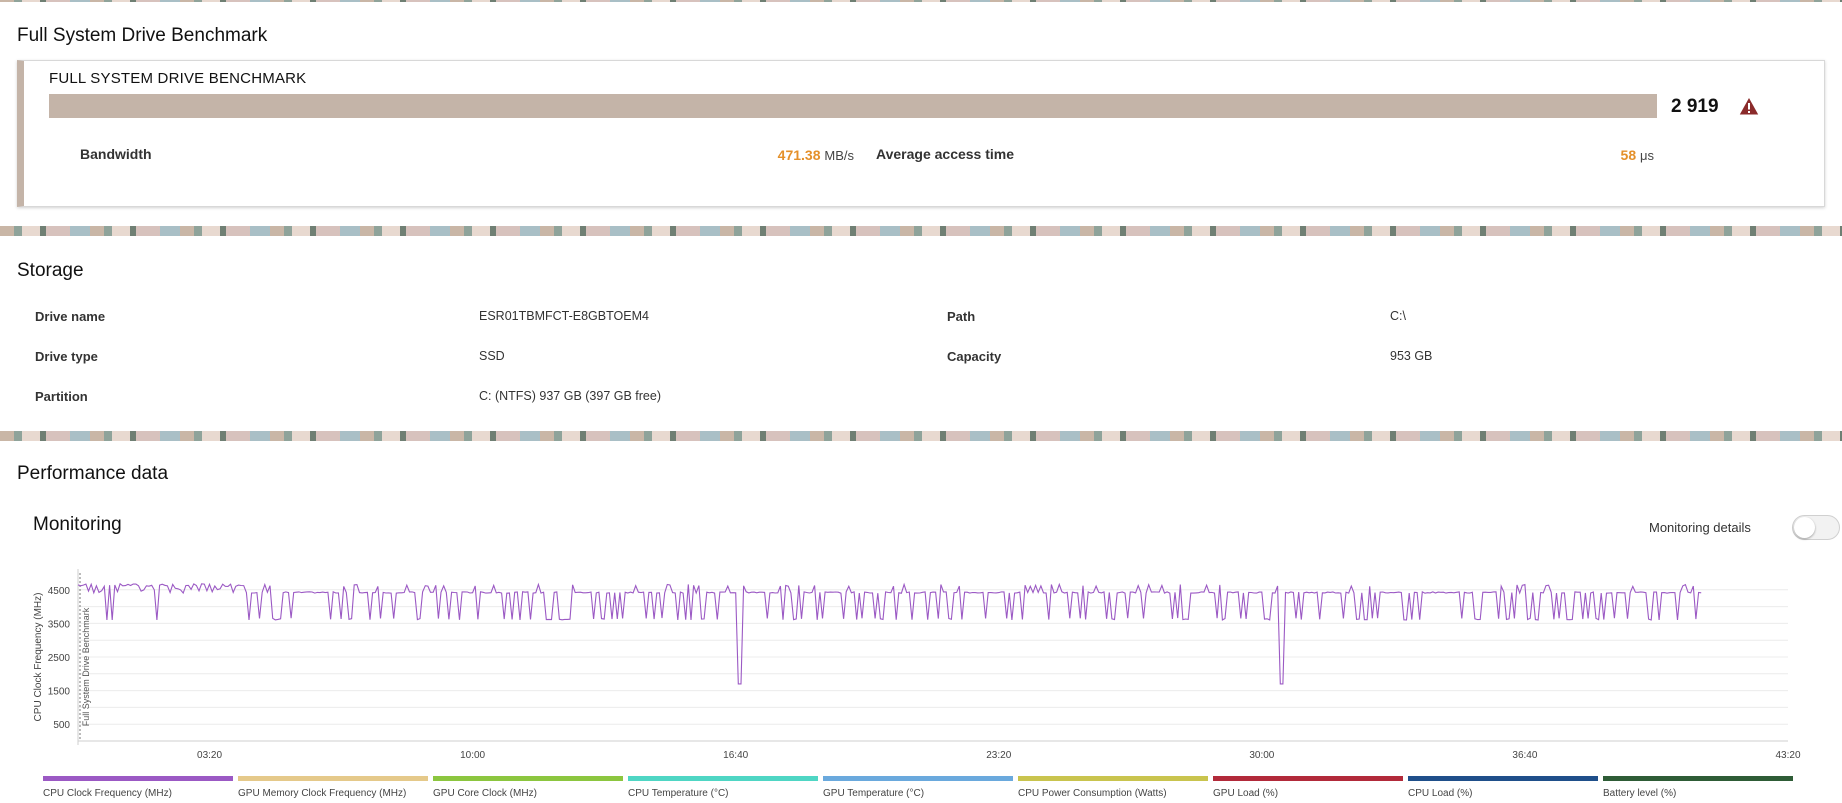  Describe the element at coordinates (1524, 755) in the screenshot. I see `x-tick-label: 36:40` at that location.